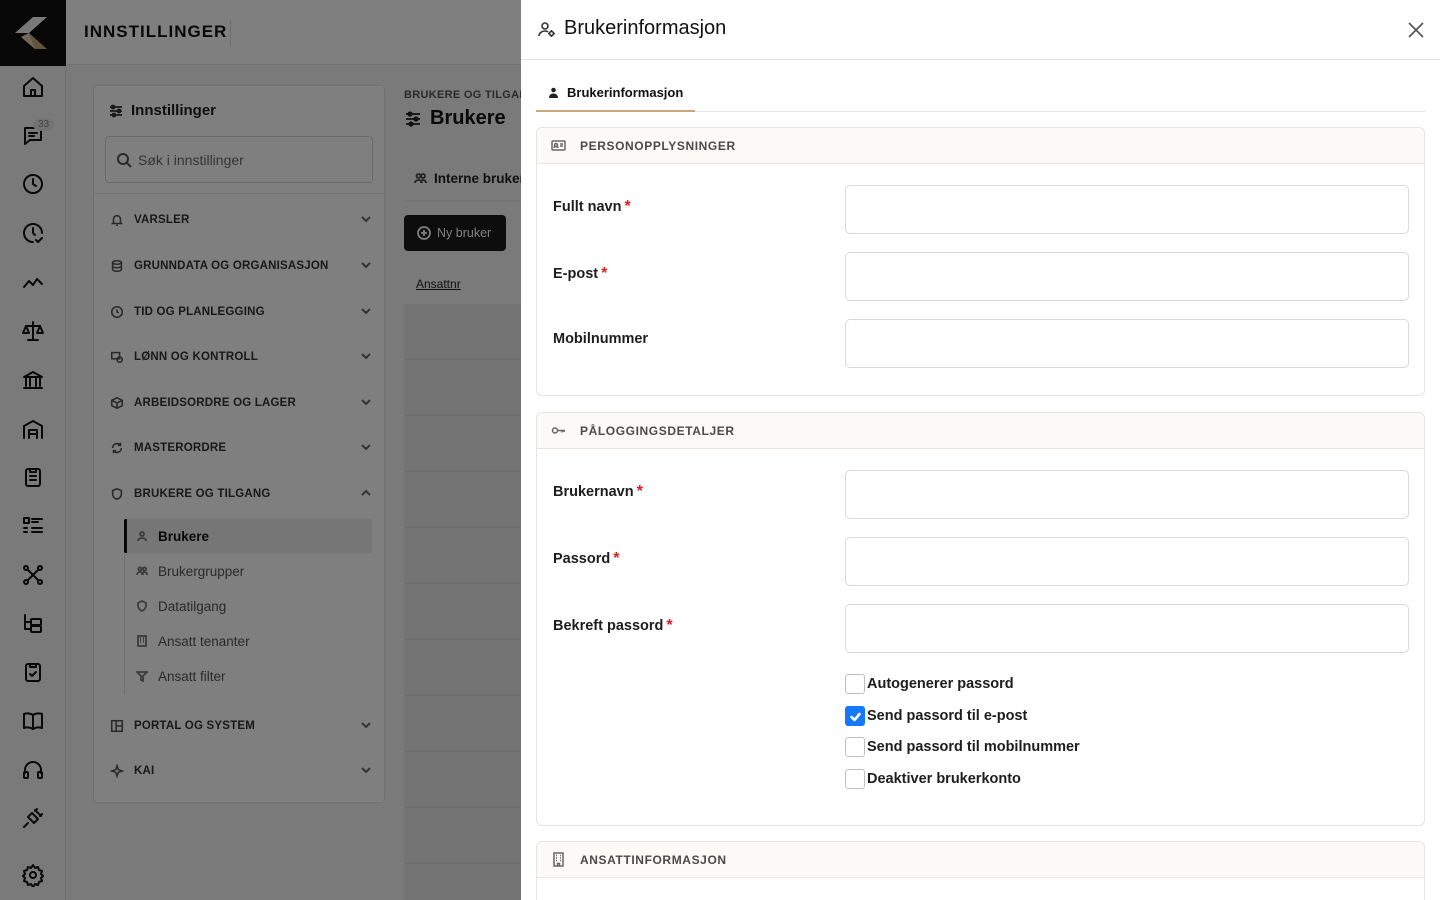 The width and height of the screenshot is (1440, 900). I want to click on card-header: PERSONOPPLYSNINGER, so click(980, 146).